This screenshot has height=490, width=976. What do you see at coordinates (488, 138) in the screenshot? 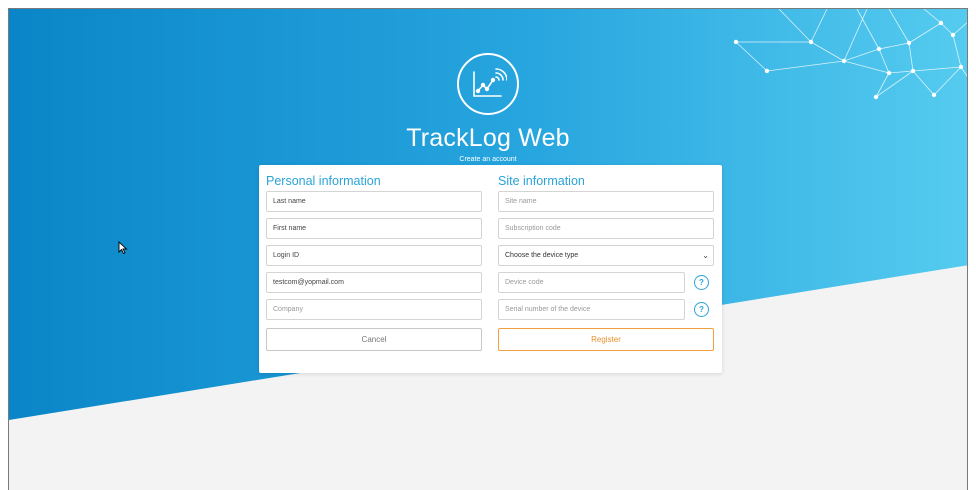
I see `app-title: TrackLog Web` at bounding box center [488, 138].